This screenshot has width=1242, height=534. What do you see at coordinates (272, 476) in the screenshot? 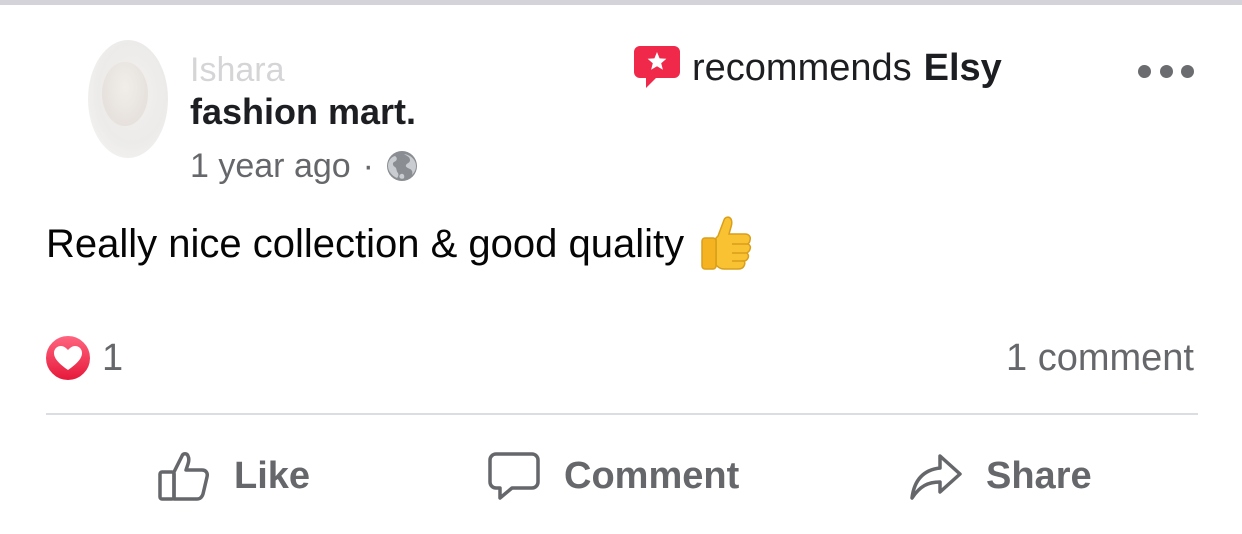
I see `like-label: Like` at bounding box center [272, 476].